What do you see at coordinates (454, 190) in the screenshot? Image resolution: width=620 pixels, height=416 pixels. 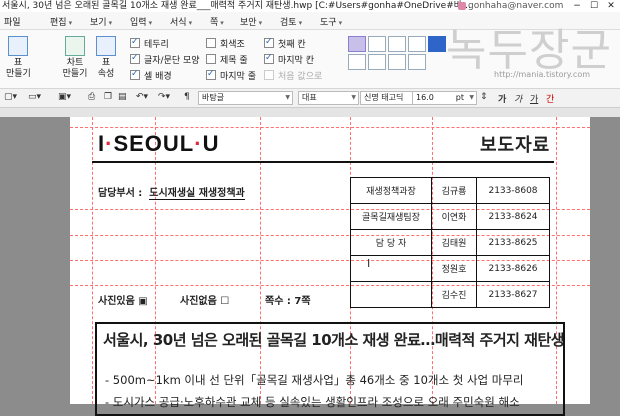 I see `contact-name: 김규룡` at bounding box center [454, 190].